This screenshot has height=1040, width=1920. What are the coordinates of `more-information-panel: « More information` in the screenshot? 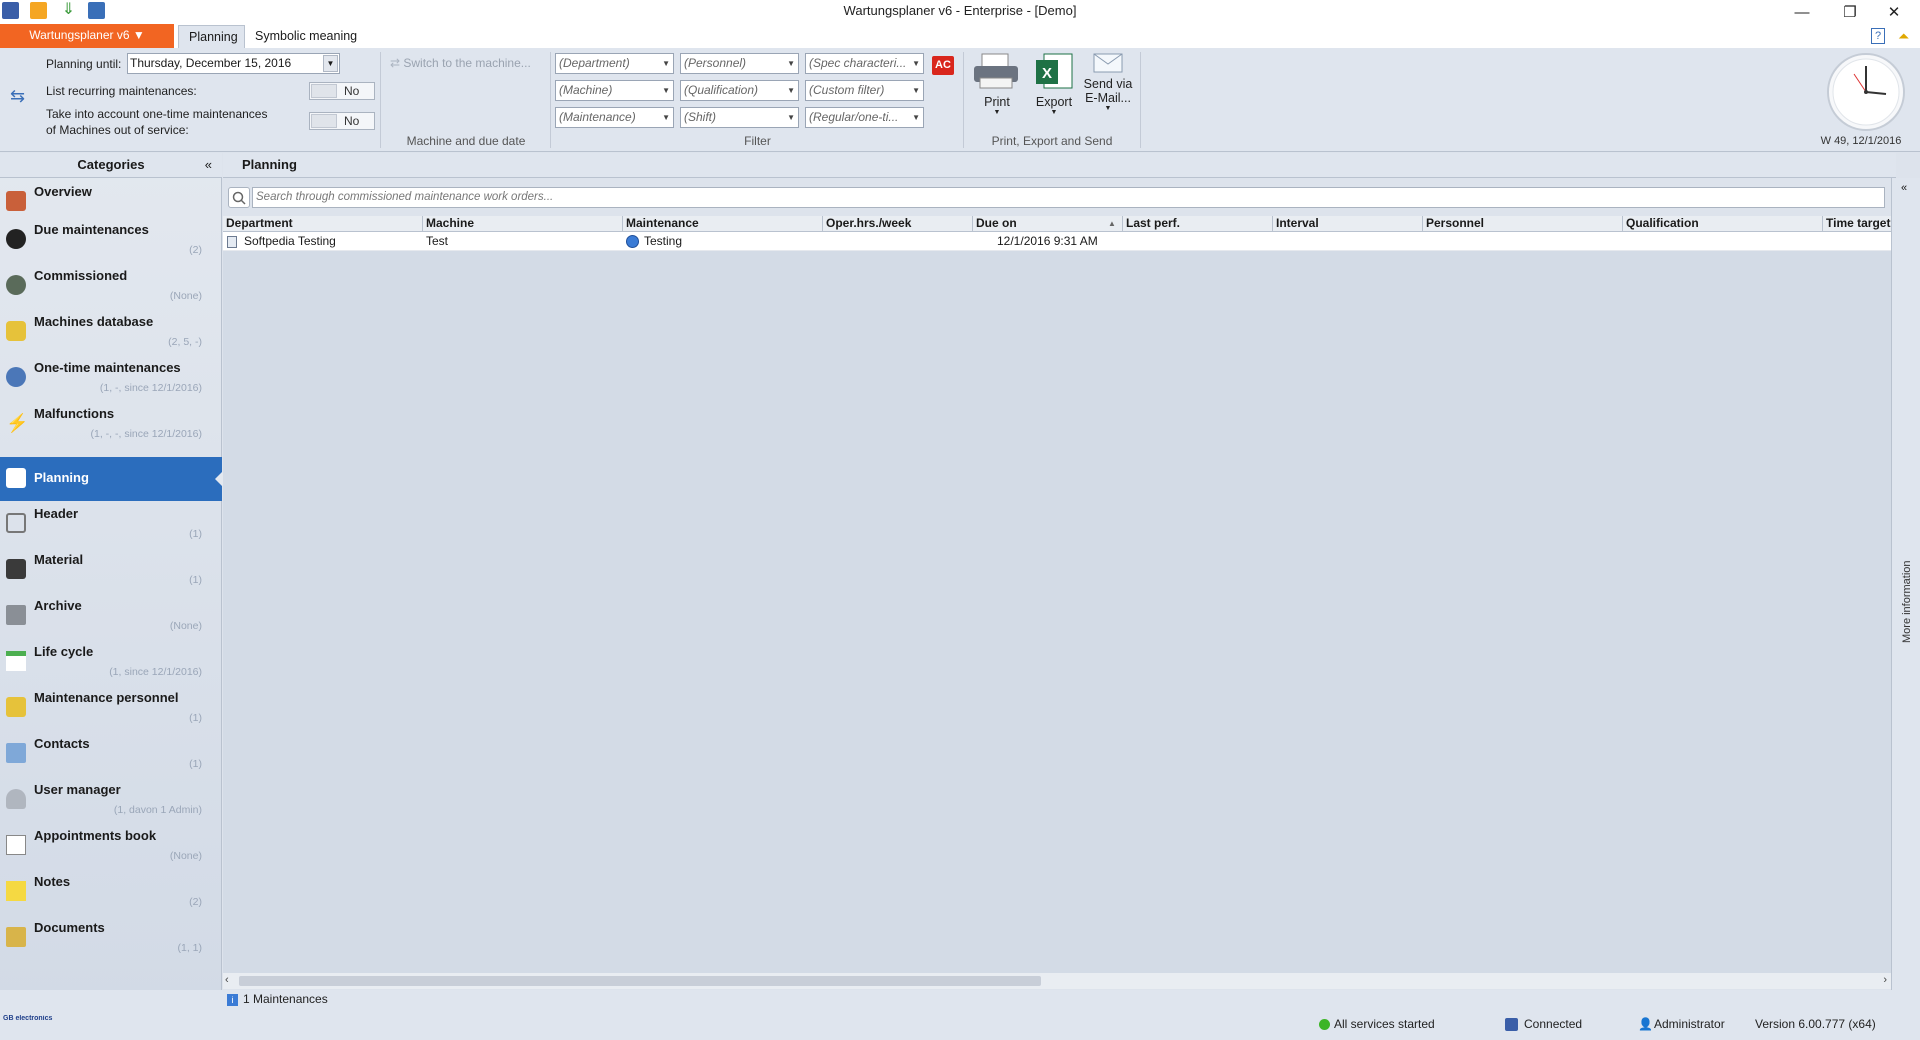 It's located at (1905, 584).